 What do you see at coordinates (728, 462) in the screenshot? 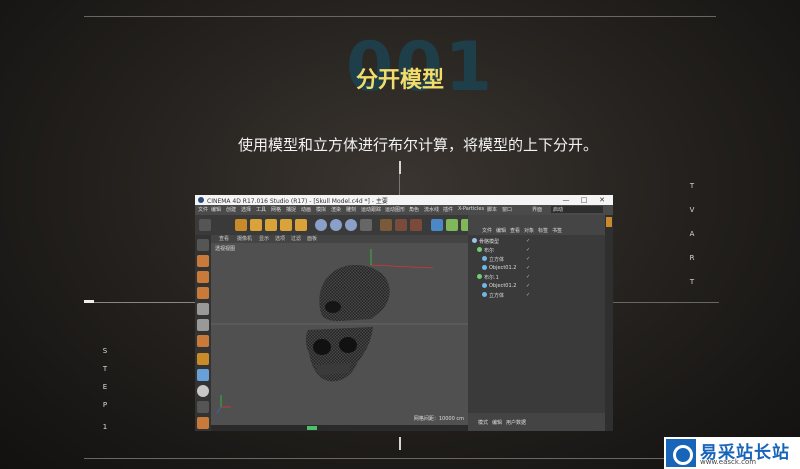
I see `logo-url: www.easck.com` at bounding box center [728, 462].